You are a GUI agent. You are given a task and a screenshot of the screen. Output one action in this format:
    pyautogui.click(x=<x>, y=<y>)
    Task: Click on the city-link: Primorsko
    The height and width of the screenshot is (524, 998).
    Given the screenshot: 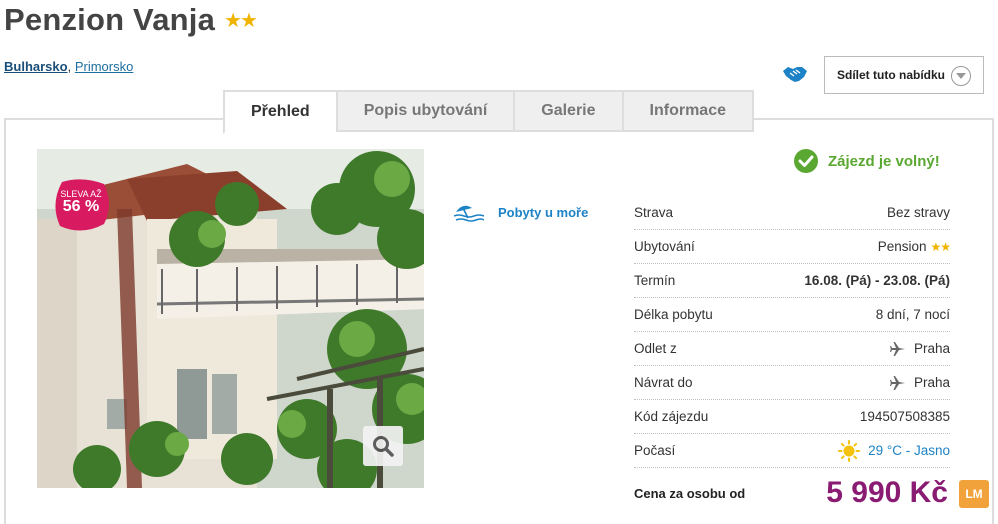 What is the action you would take?
    pyautogui.click(x=104, y=66)
    